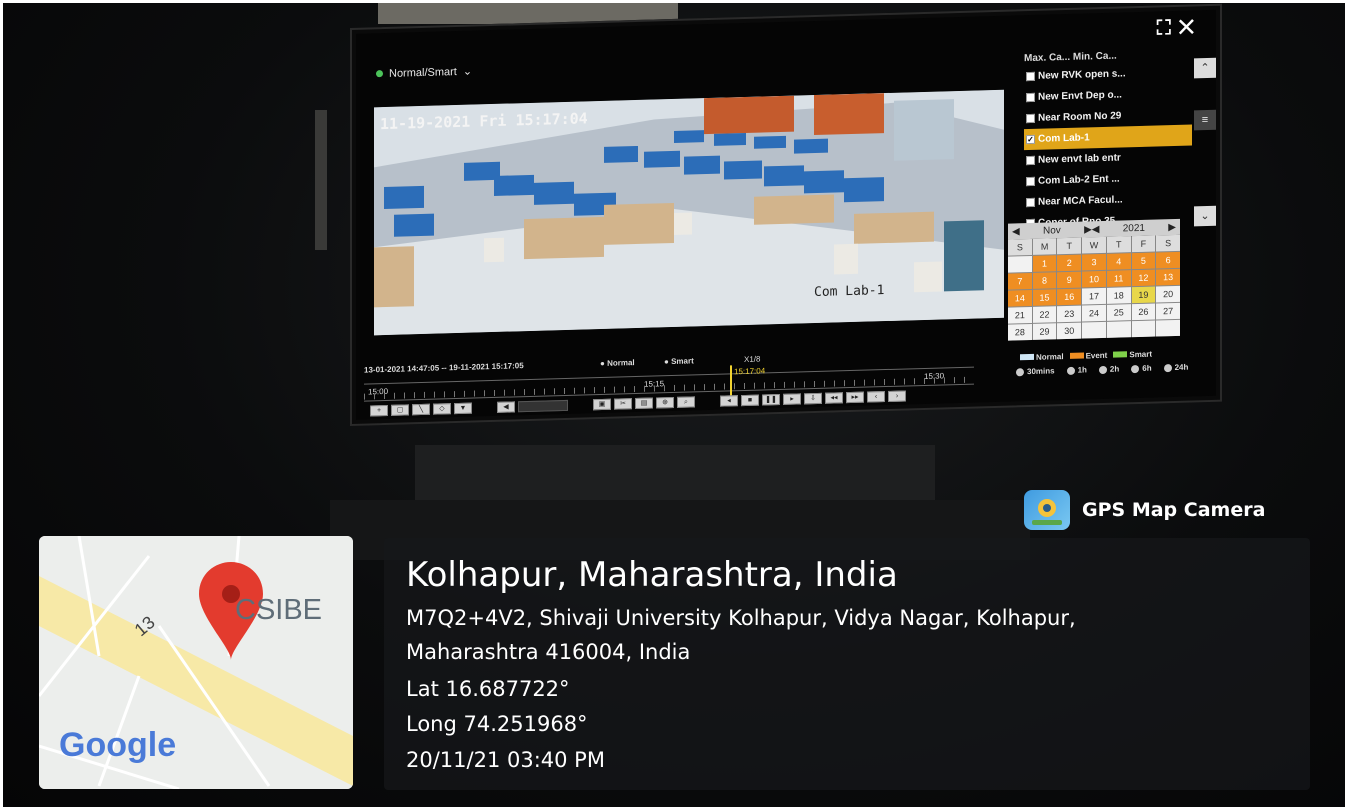 The height and width of the screenshot is (810, 1348). I want to click on calendar-day: 18, so click(1118, 295).